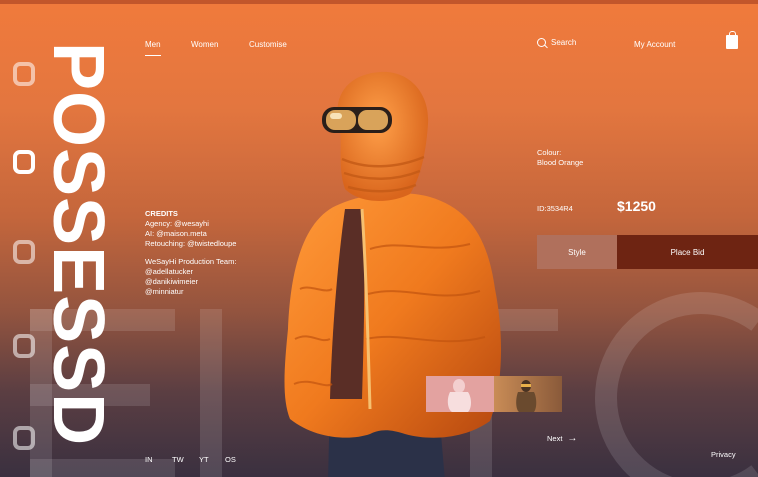 This screenshot has height=477, width=758. What do you see at coordinates (636, 206) in the screenshot?
I see `product-price: $1250` at bounding box center [636, 206].